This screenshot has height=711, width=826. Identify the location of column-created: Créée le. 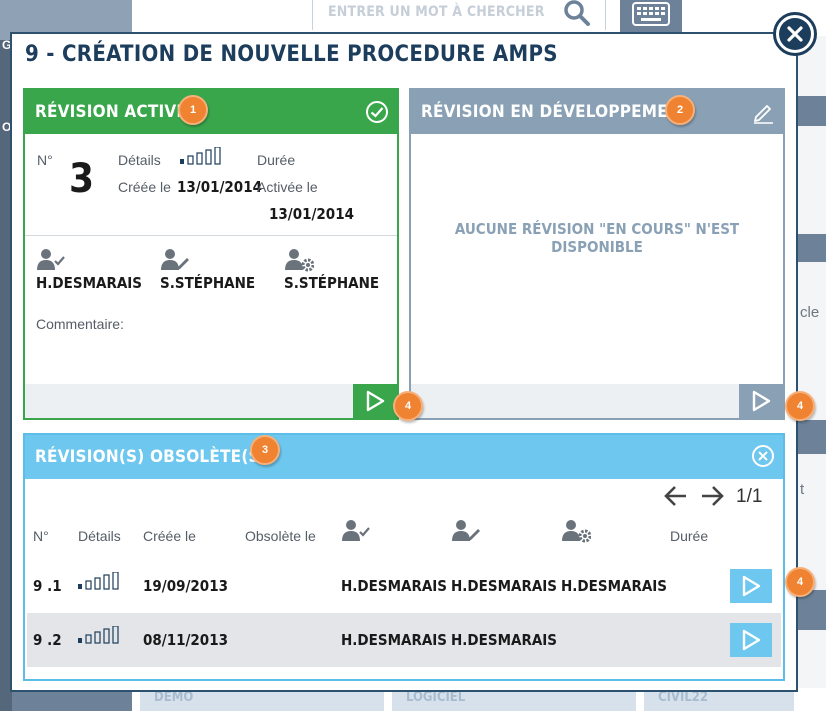
(169, 536).